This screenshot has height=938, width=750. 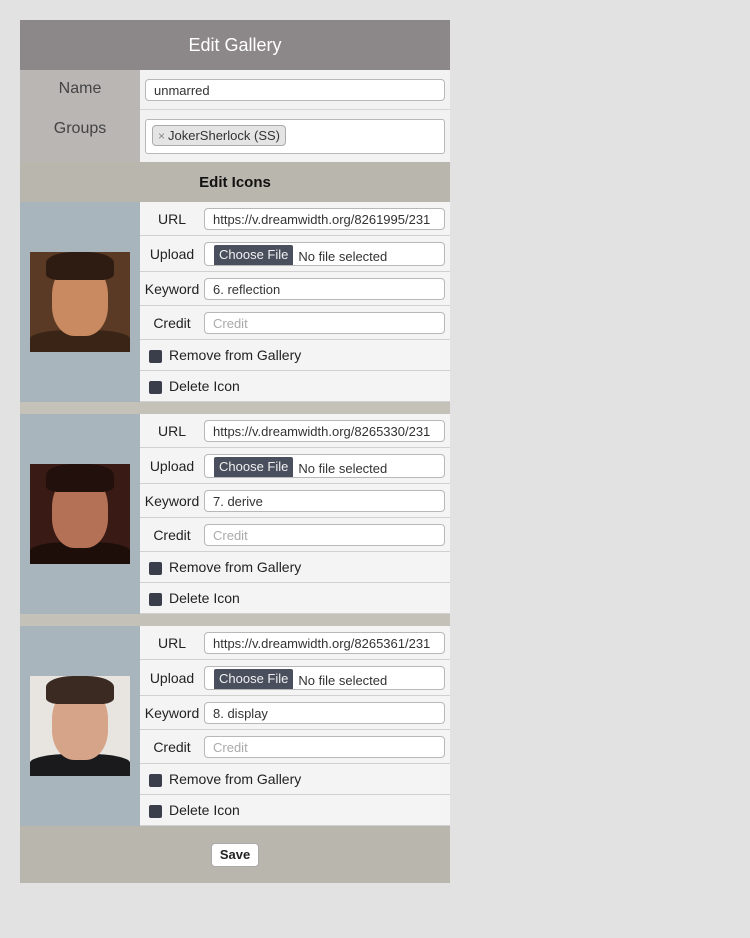 What do you see at coordinates (80, 90) in the screenshot?
I see `name-label: Name` at bounding box center [80, 90].